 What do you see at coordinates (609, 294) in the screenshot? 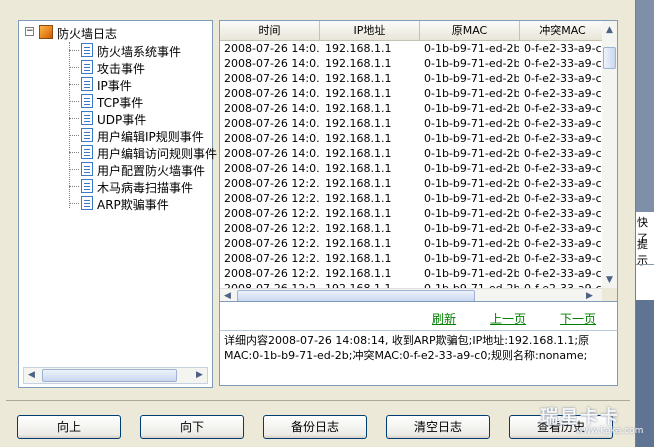
I see `scrollbar-corner` at bounding box center [609, 294].